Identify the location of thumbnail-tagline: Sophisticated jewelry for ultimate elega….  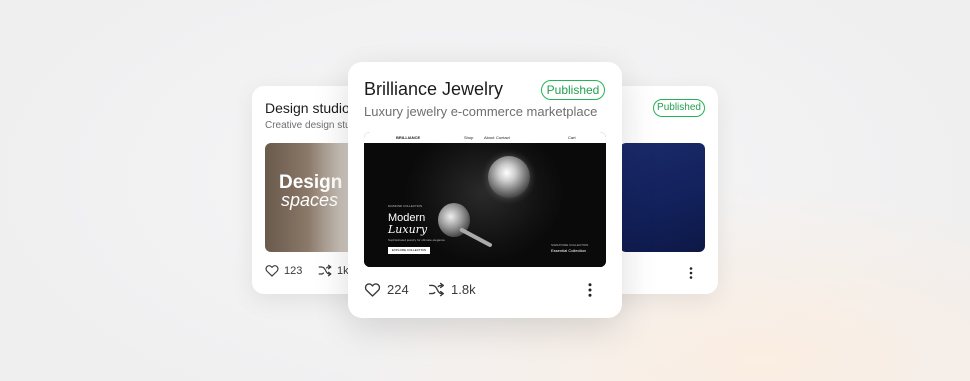
(416, 240).